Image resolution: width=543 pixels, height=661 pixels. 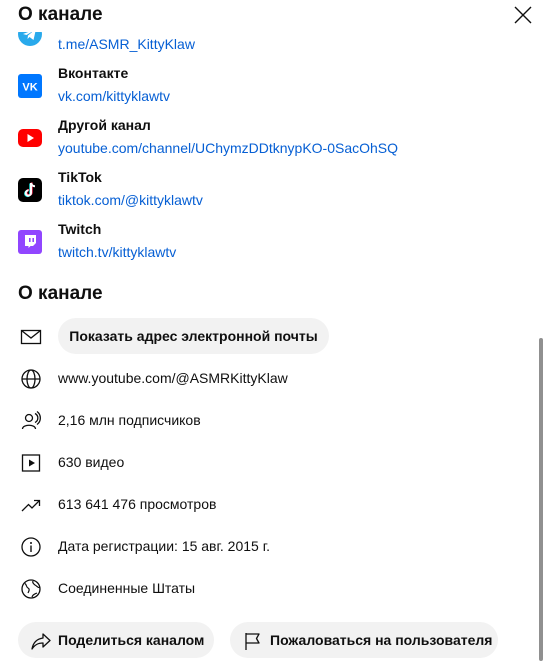 I want to click on dialog-title: О канале, so click(x=60, y=14).